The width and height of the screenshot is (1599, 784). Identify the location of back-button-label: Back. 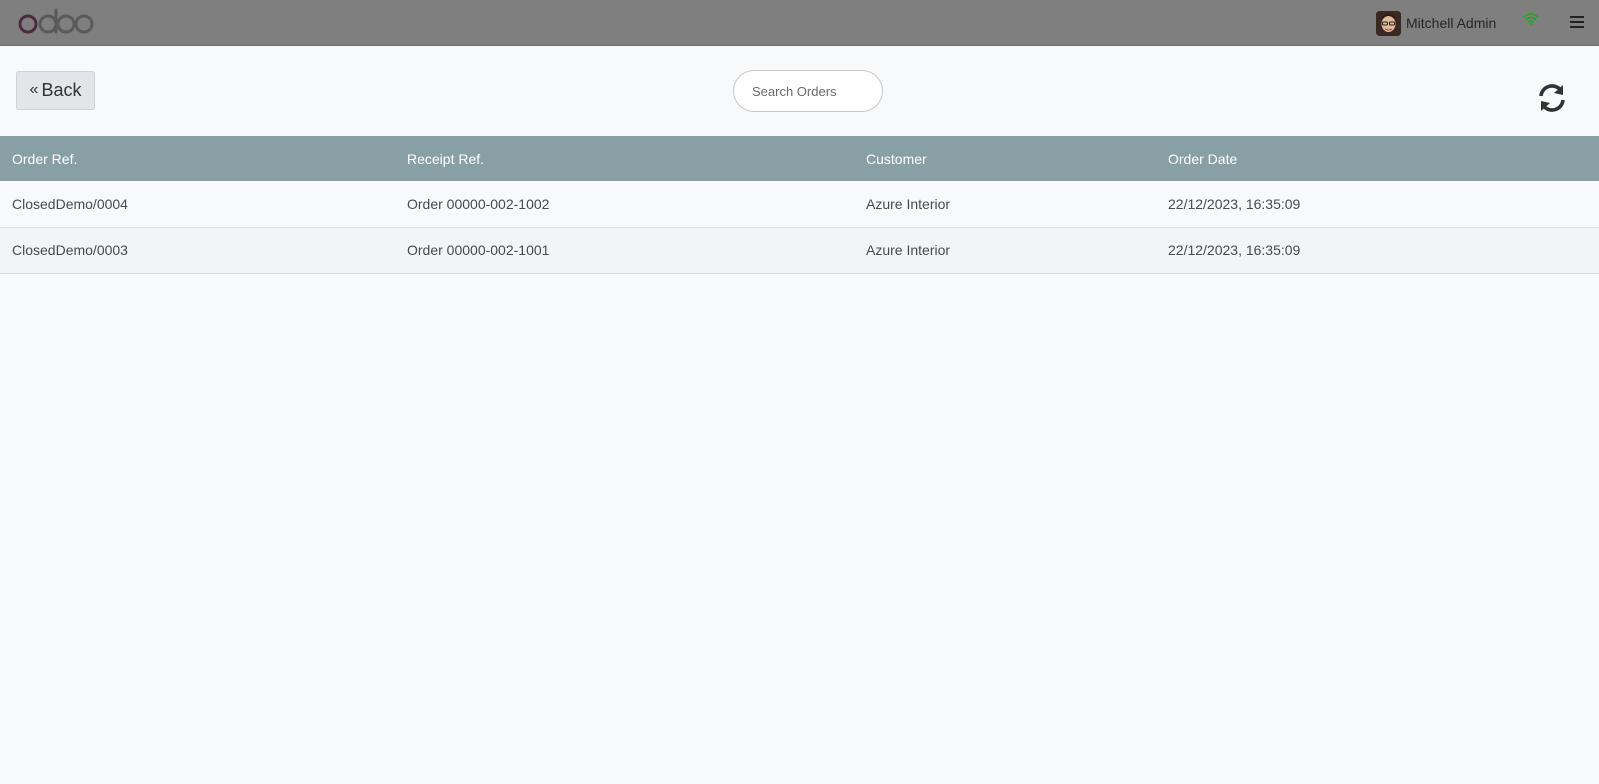
(61, 90).